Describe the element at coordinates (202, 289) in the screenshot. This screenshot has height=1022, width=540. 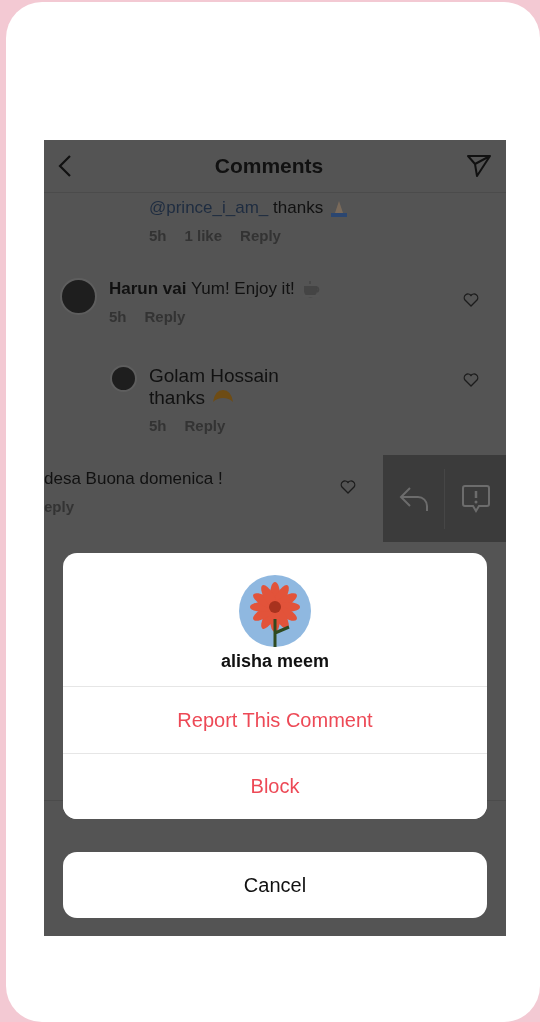
I see `comment-text: Harun vai Yum! Enjoy it!` at that location.